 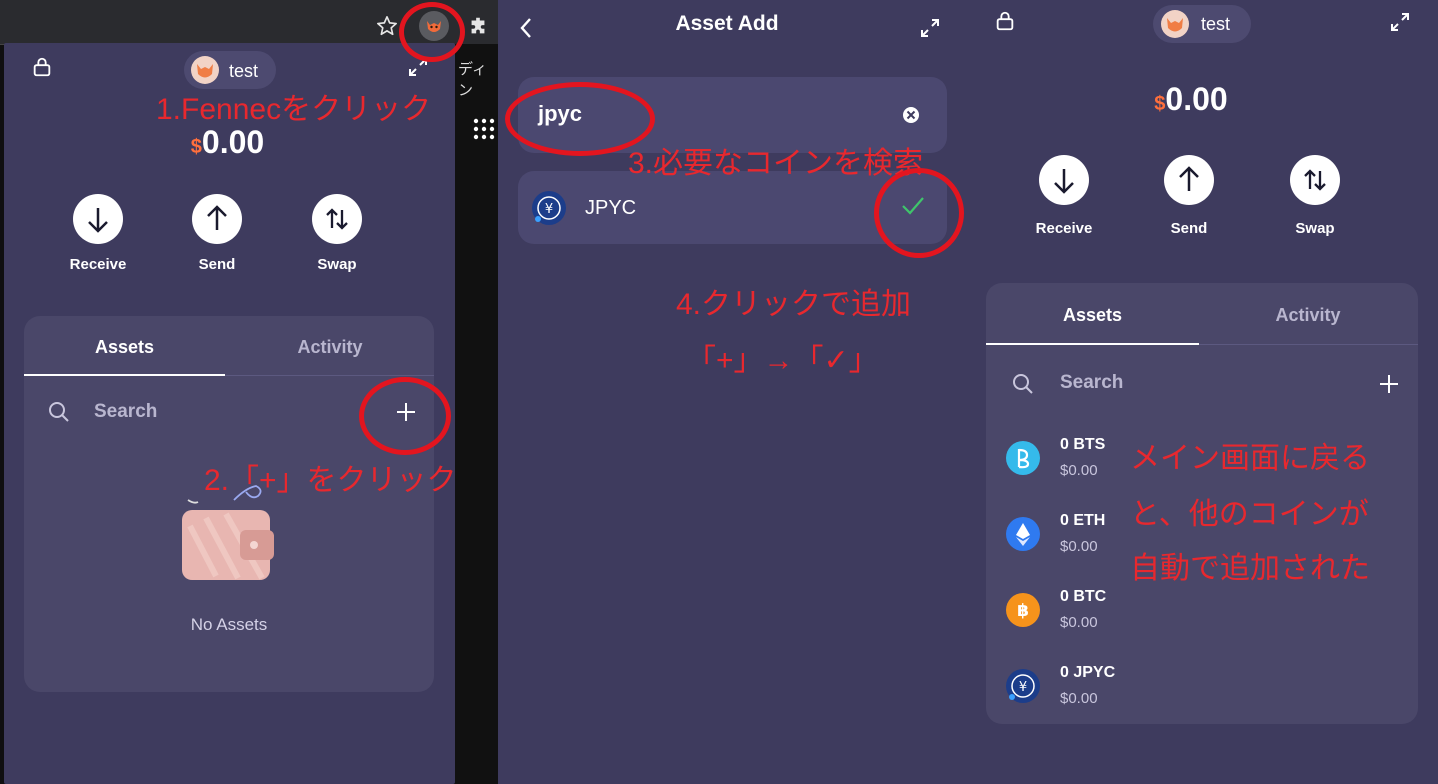 I want to click on annotation-note-line1: メイン画面に戻る, so click(x=1250, y=458).